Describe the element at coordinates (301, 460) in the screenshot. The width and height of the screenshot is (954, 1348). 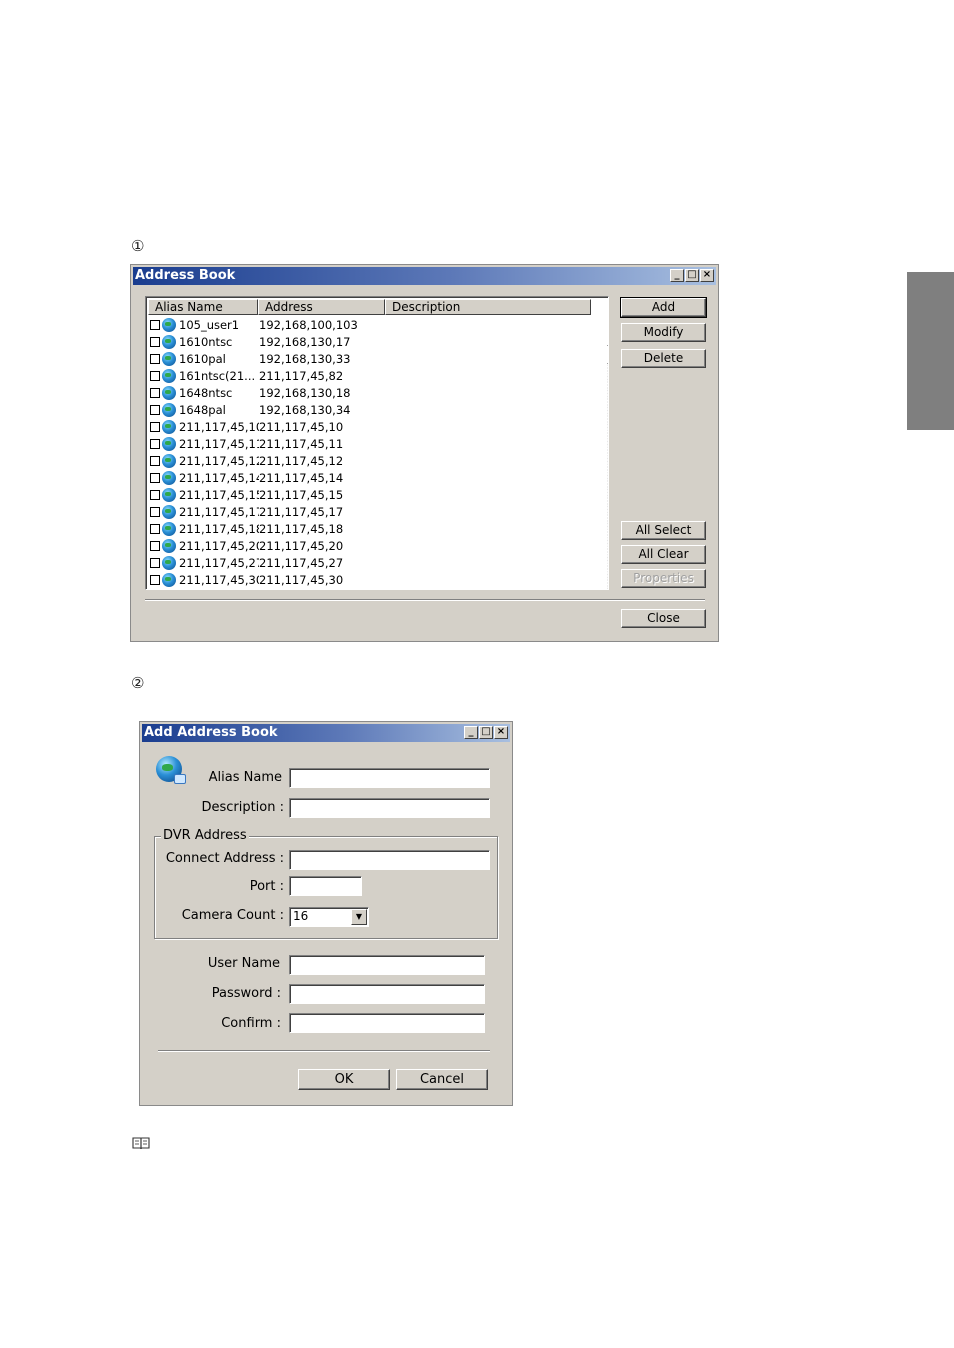
I see `row-address: 211,117,45,12` at that location.